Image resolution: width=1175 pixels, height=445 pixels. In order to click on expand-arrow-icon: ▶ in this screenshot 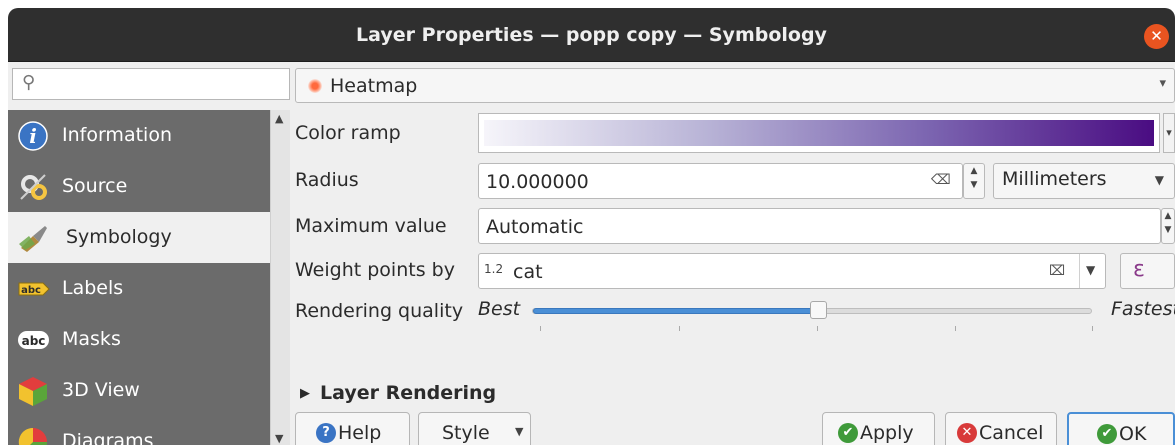, I will do `click(305, 393)`.